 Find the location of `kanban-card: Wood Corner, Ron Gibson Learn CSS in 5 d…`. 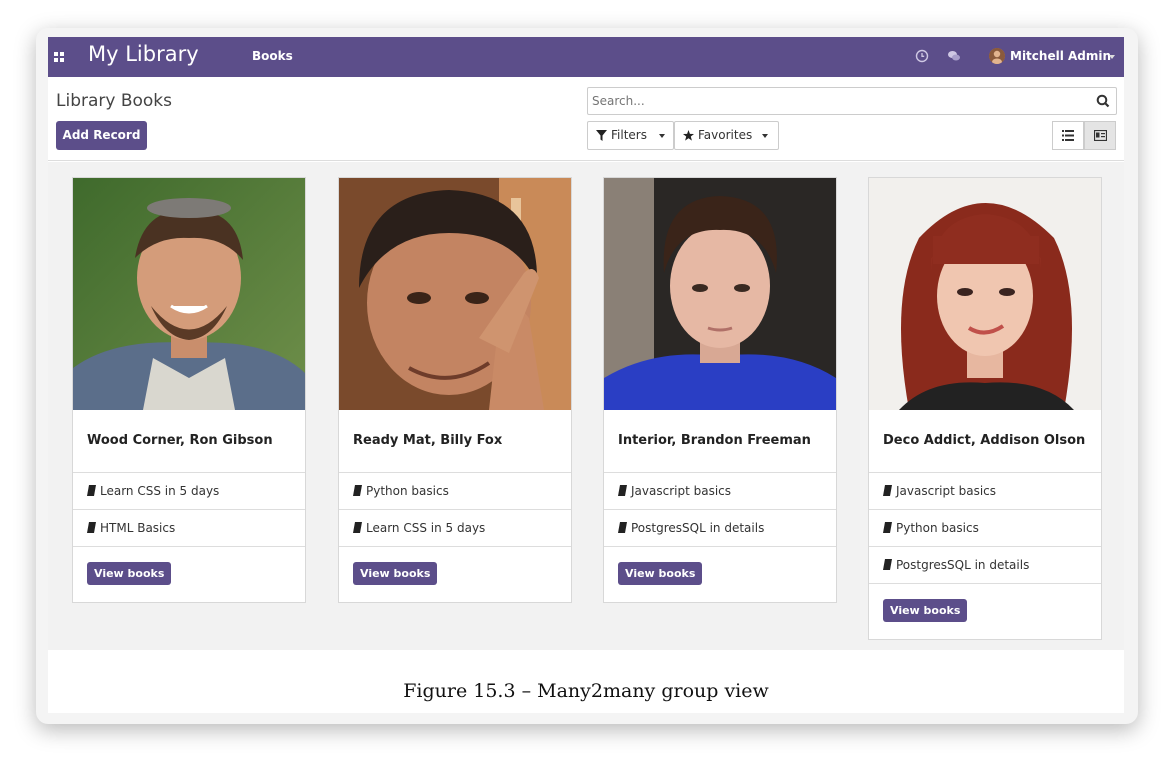

kanban-card: Wood Corner, Ron Gibson Learn CSS in 5 d… is located at coordinates (189, 390).